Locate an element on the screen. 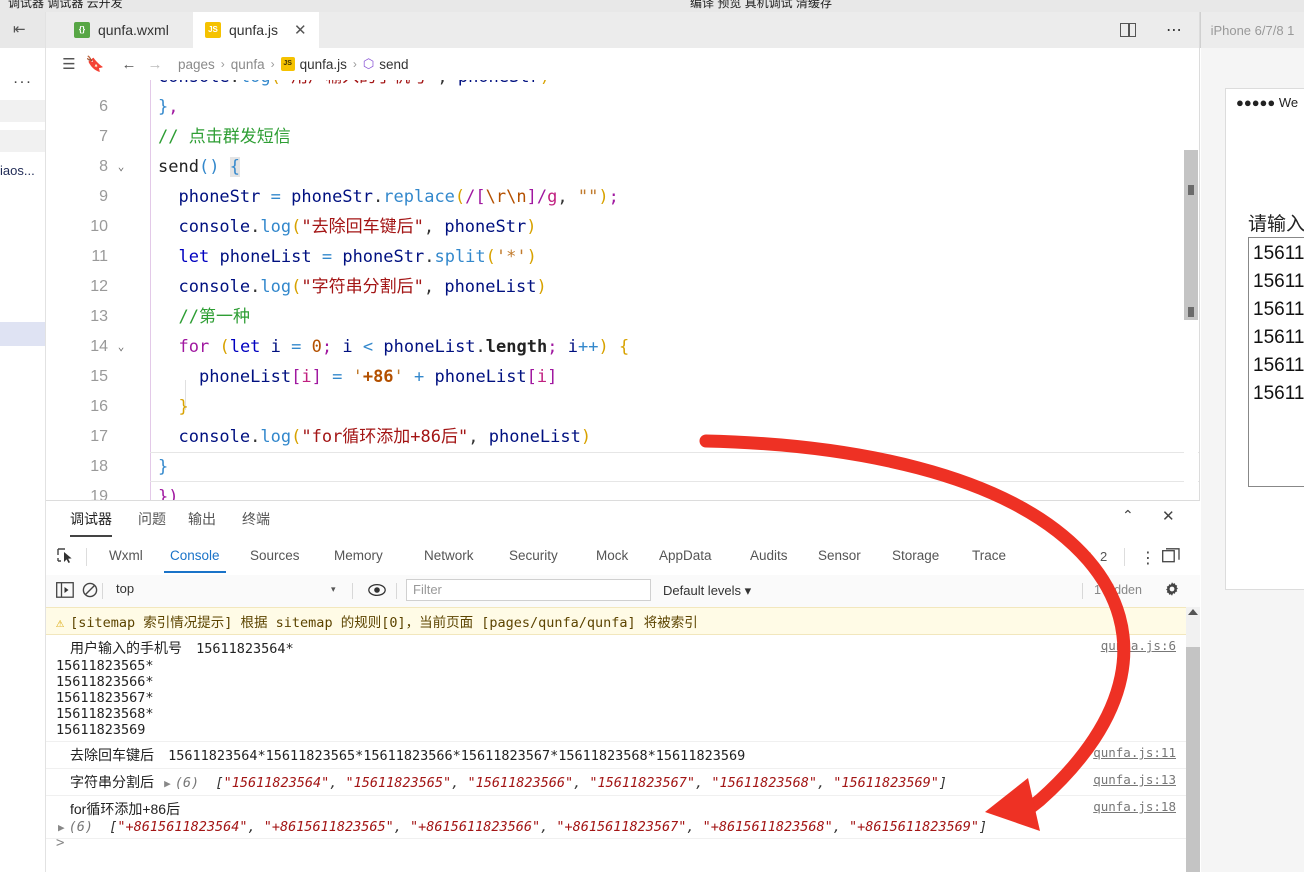 Image resolution: width=1304 pixels, height=872 pixels. console-source-link: qunfa.js:6 is located at coordinates (1138, 645).